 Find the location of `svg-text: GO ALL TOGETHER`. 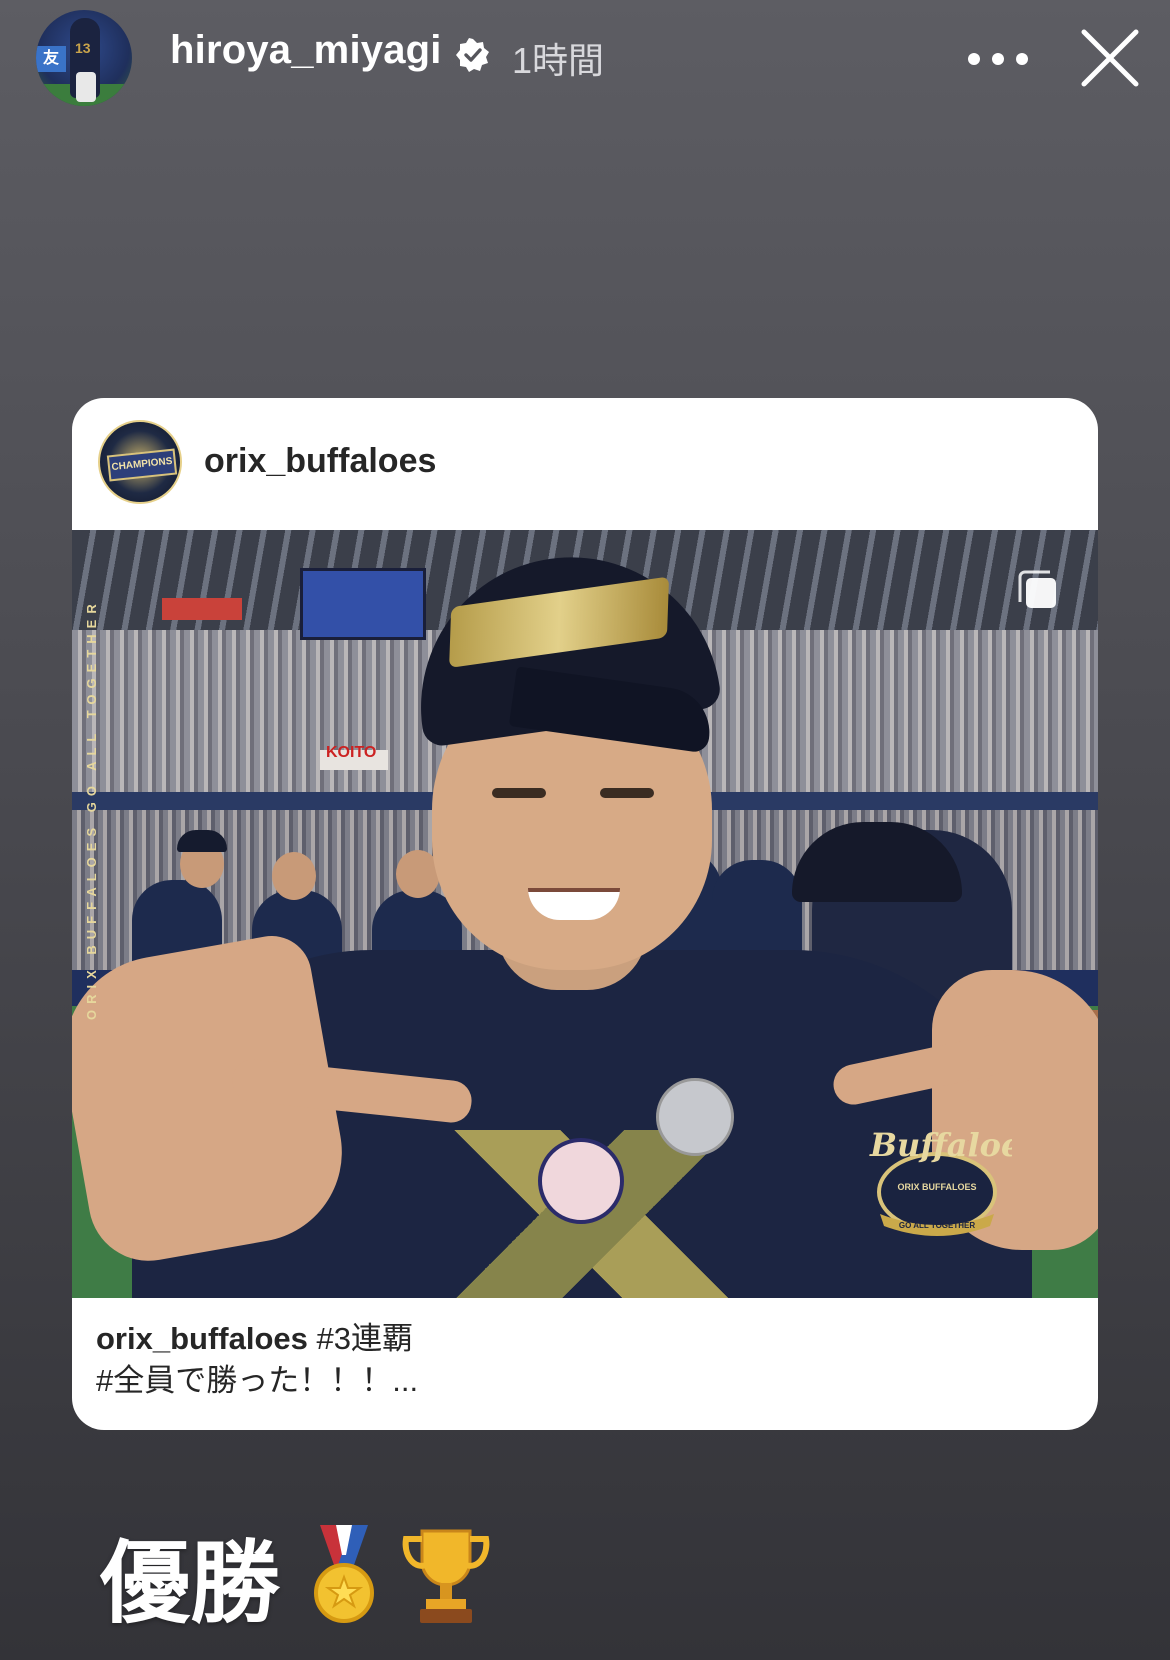

svg-text: GO ALL TOGETHER is located at coordinates (937, 1225).